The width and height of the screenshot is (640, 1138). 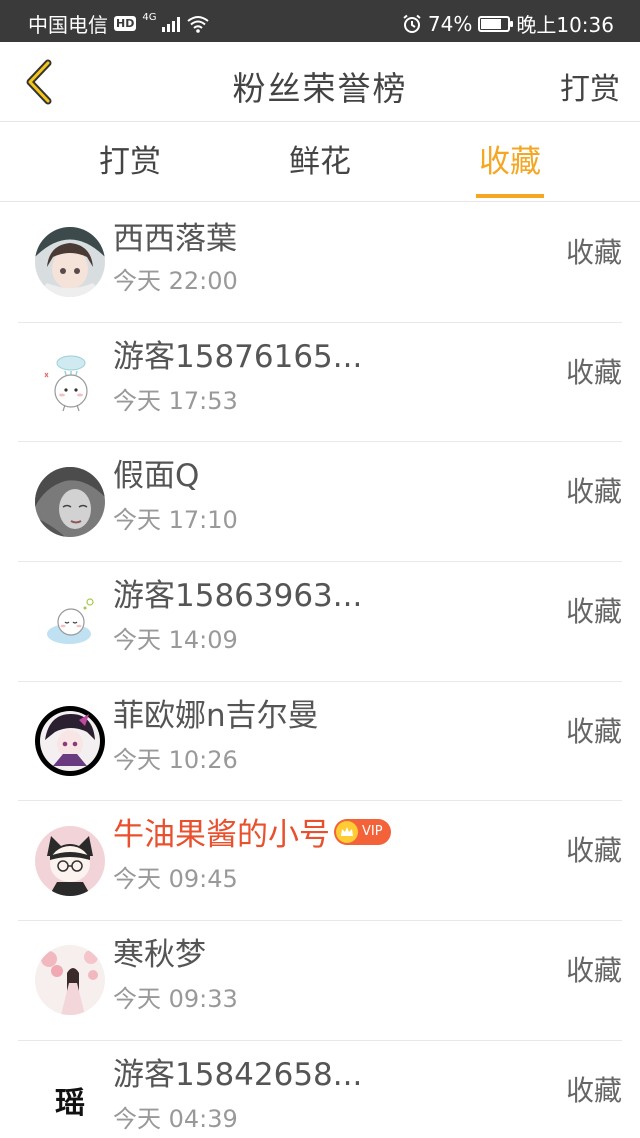 I want to click on battery-icon, so click(x=496, y=23).